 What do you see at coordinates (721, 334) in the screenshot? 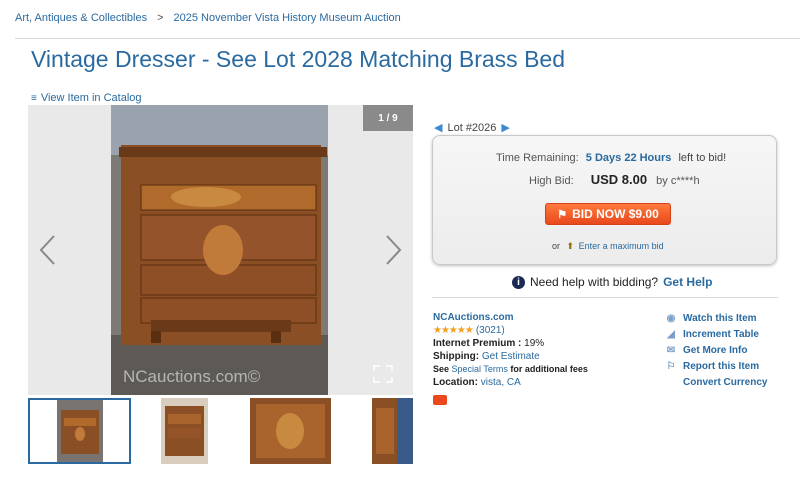
I see `increment-table-label: Increment Table` at bounding box center [721, 334].